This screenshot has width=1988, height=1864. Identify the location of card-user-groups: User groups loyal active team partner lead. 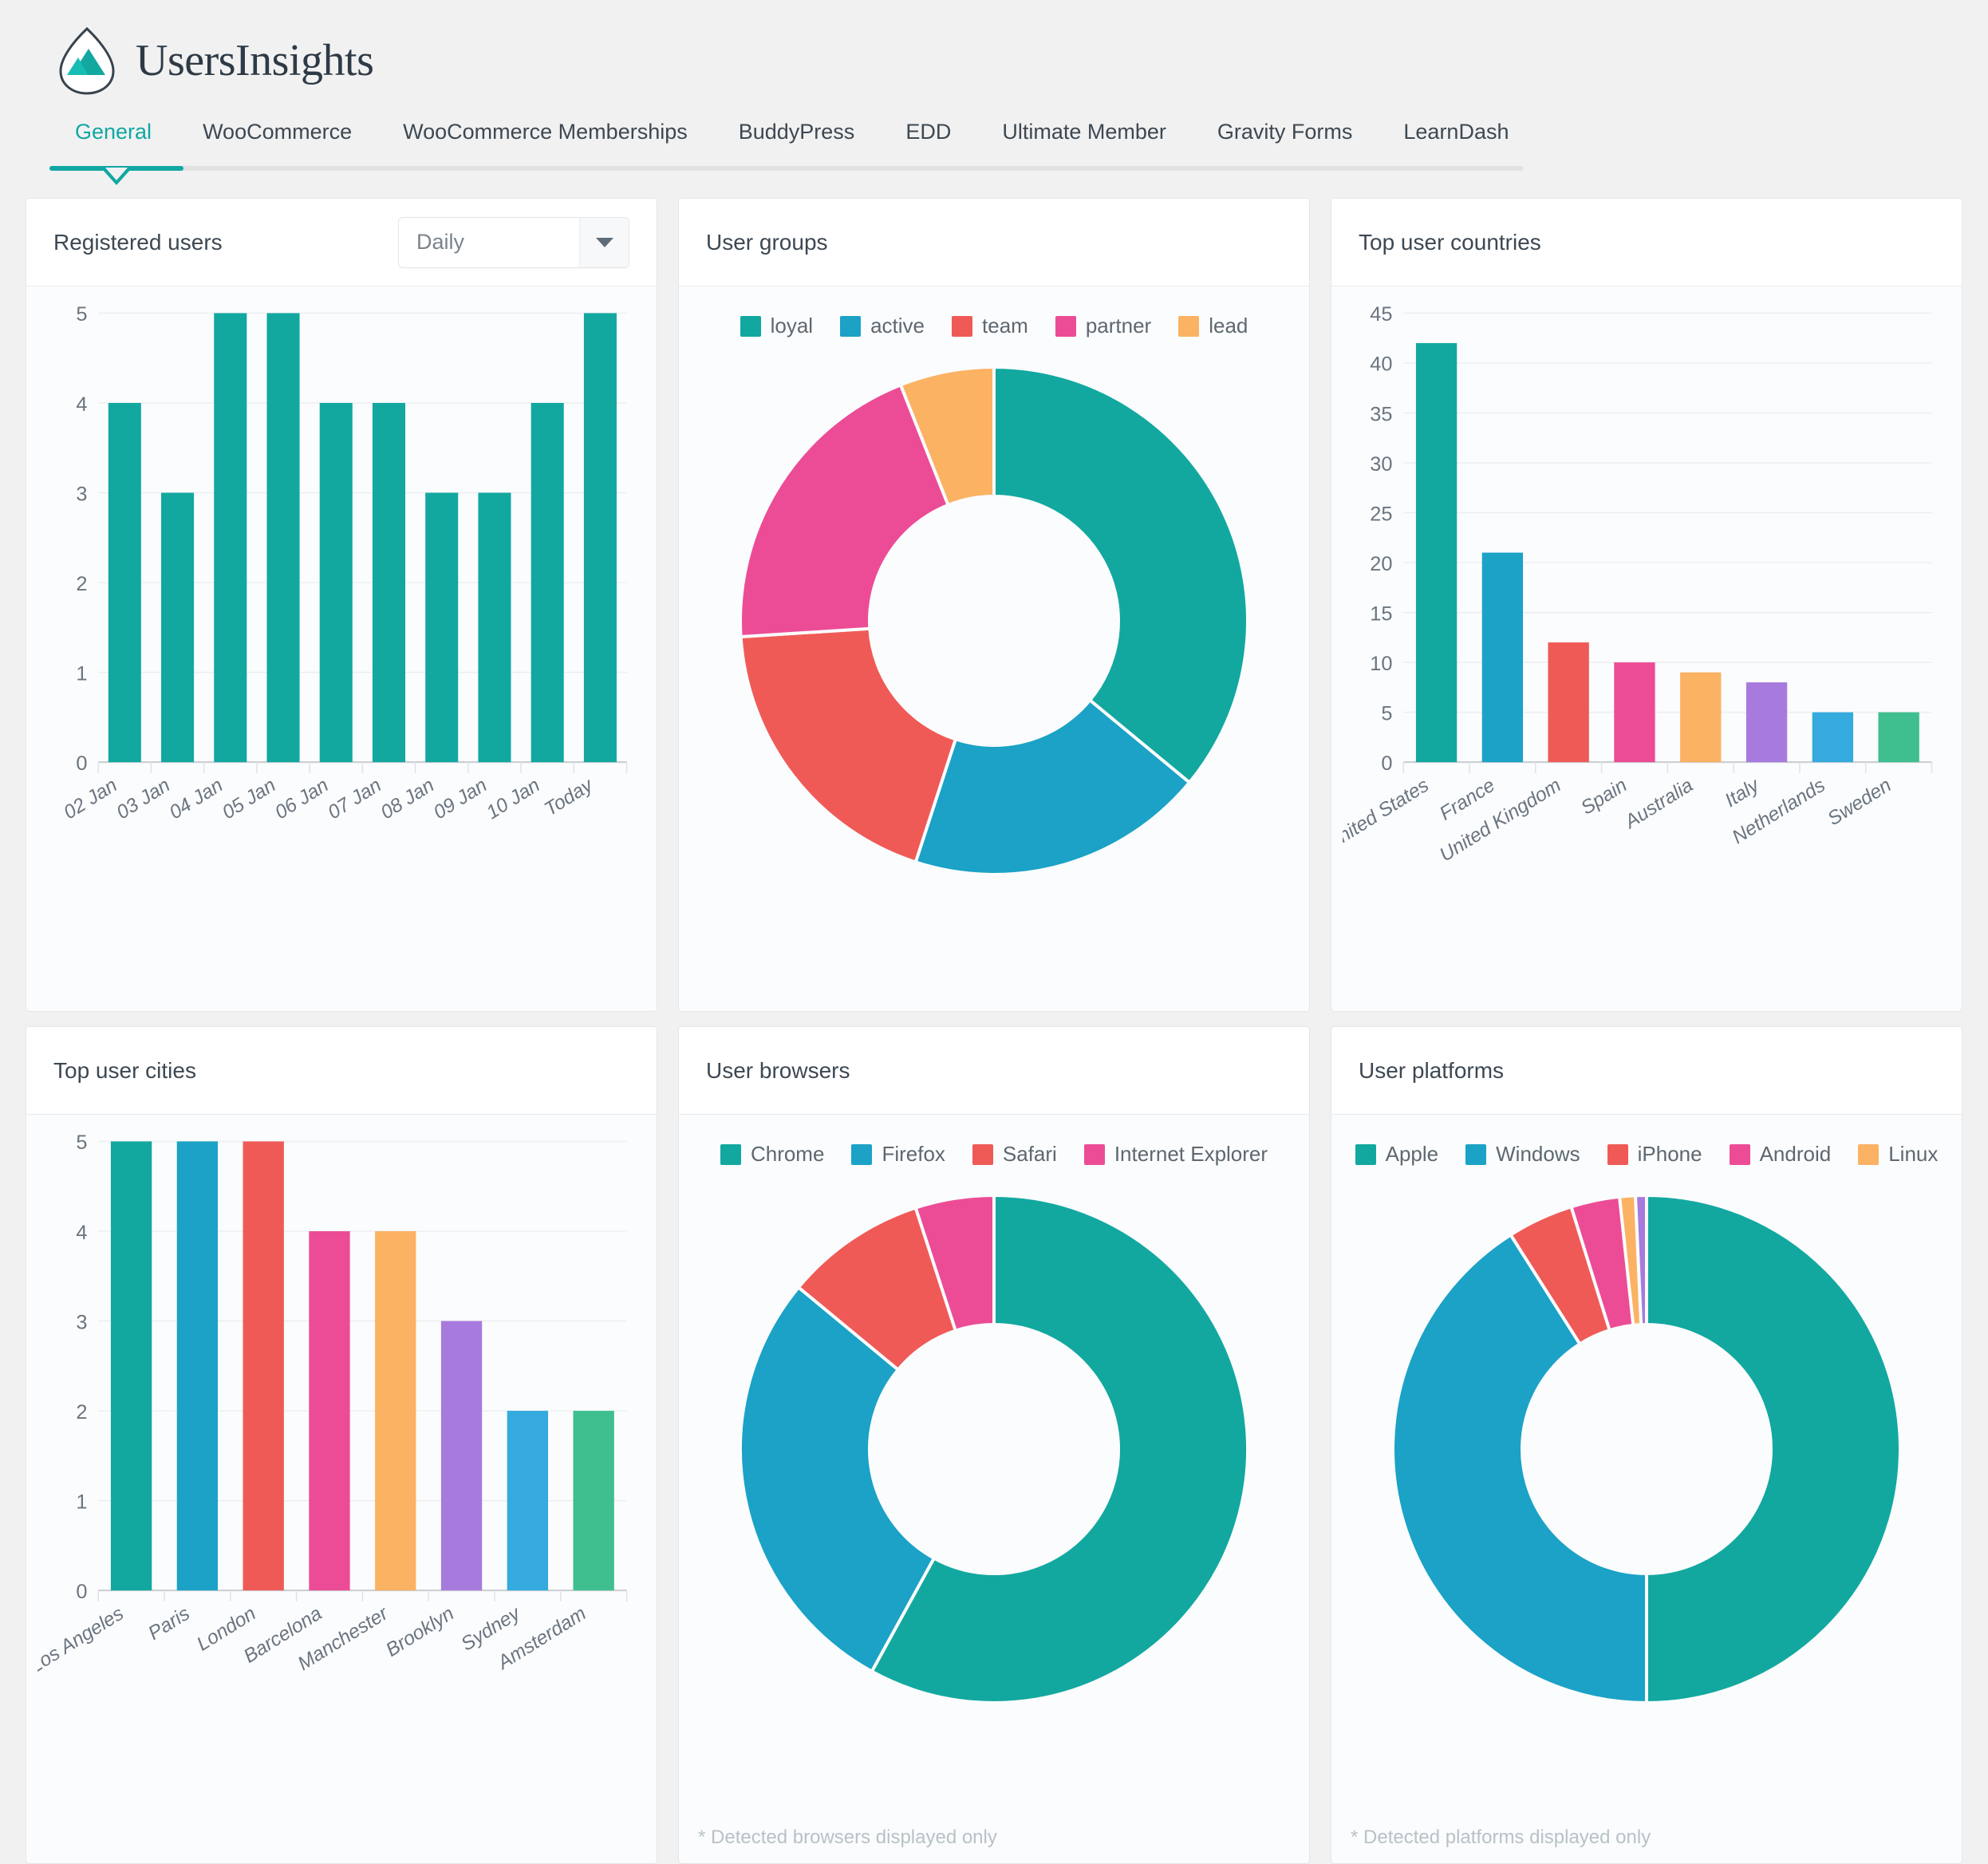
(994, 605).